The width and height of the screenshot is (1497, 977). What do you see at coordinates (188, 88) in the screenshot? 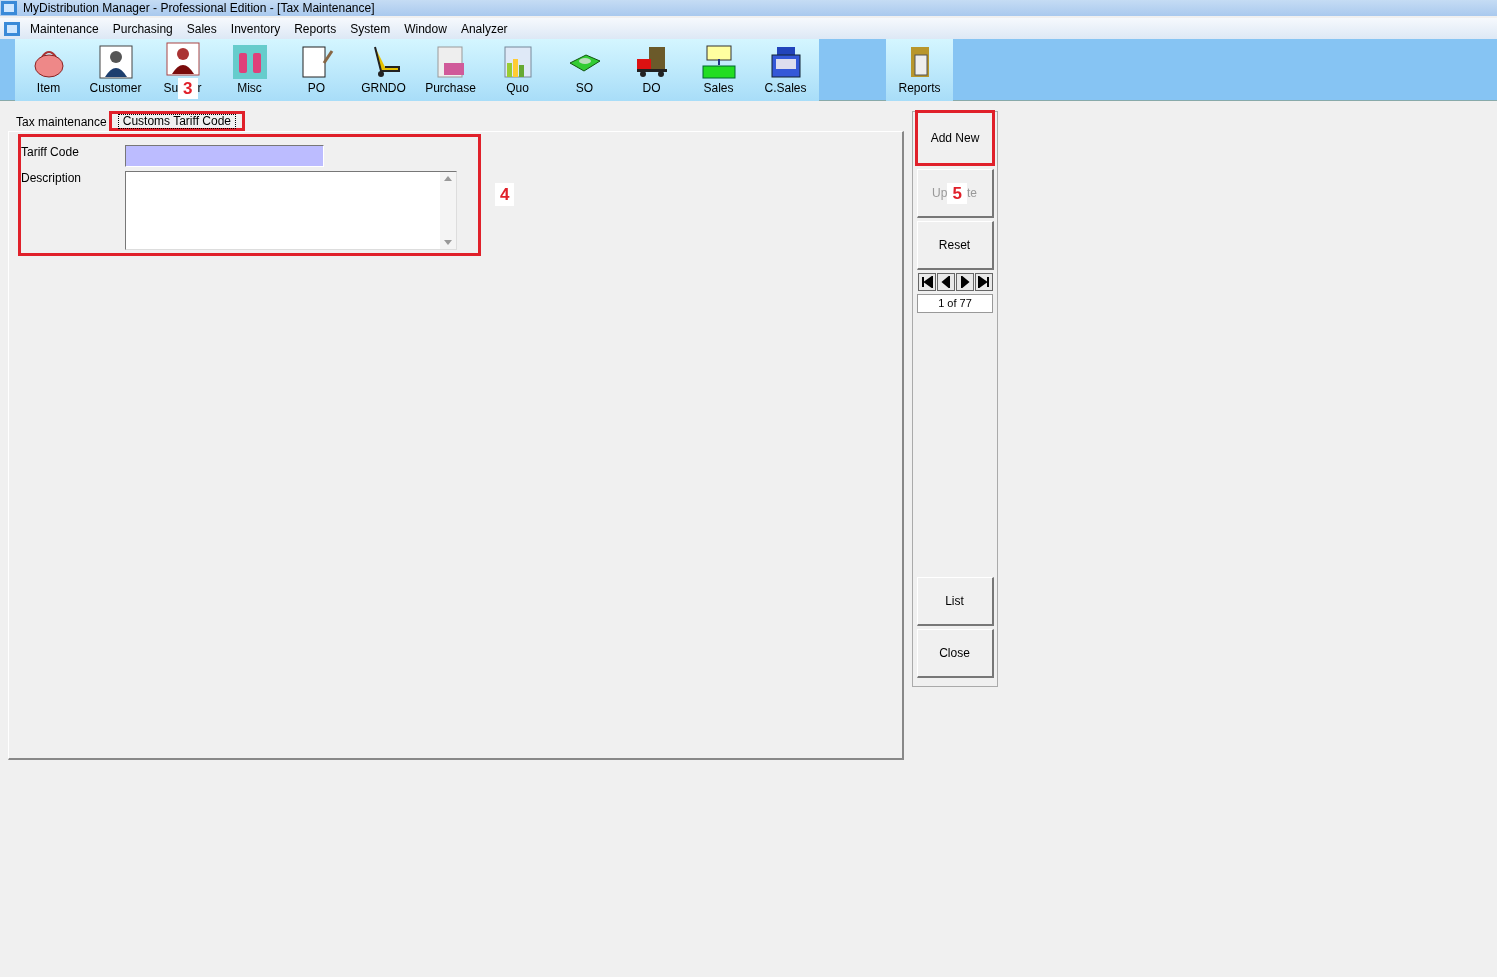
I see `step-number: 3` at bounding box center [188, 88].